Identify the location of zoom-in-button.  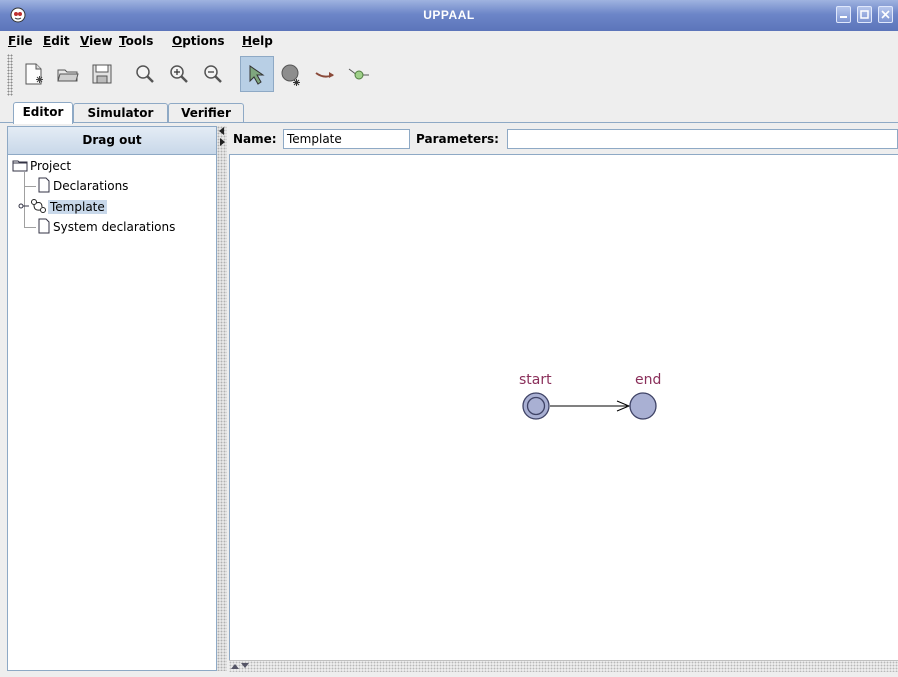
(179, 74).